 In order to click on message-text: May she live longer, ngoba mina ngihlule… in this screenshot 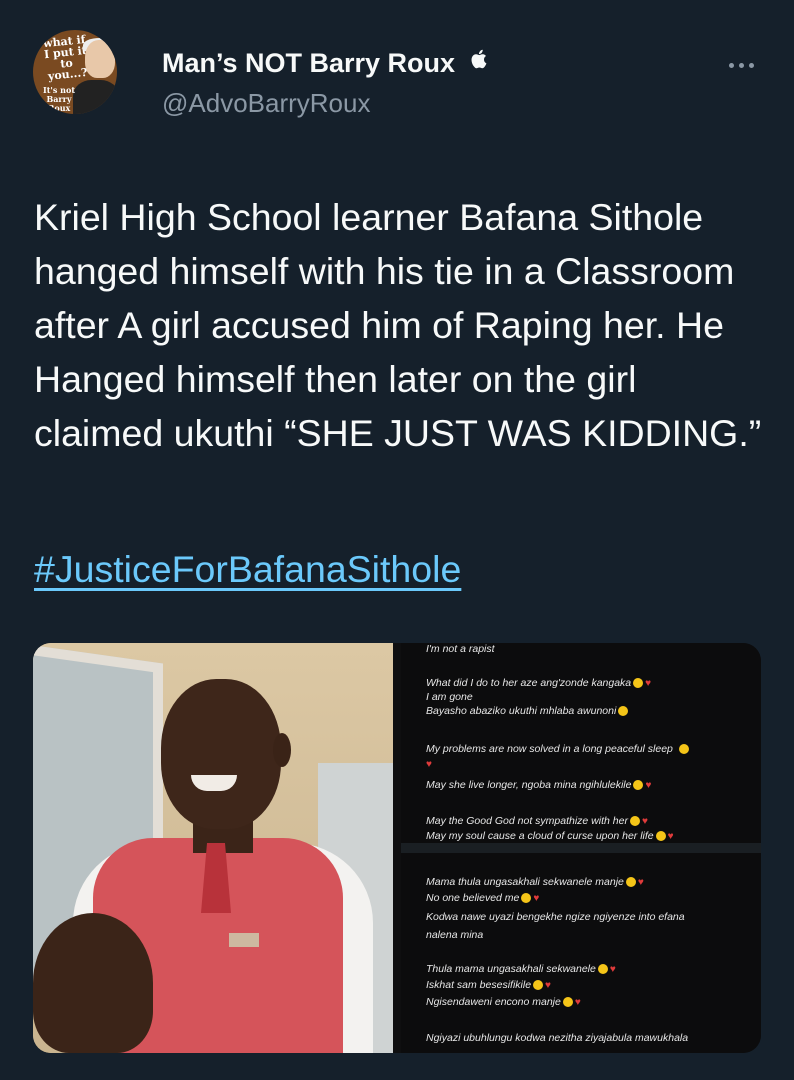, I will do `click(529, 785)`.